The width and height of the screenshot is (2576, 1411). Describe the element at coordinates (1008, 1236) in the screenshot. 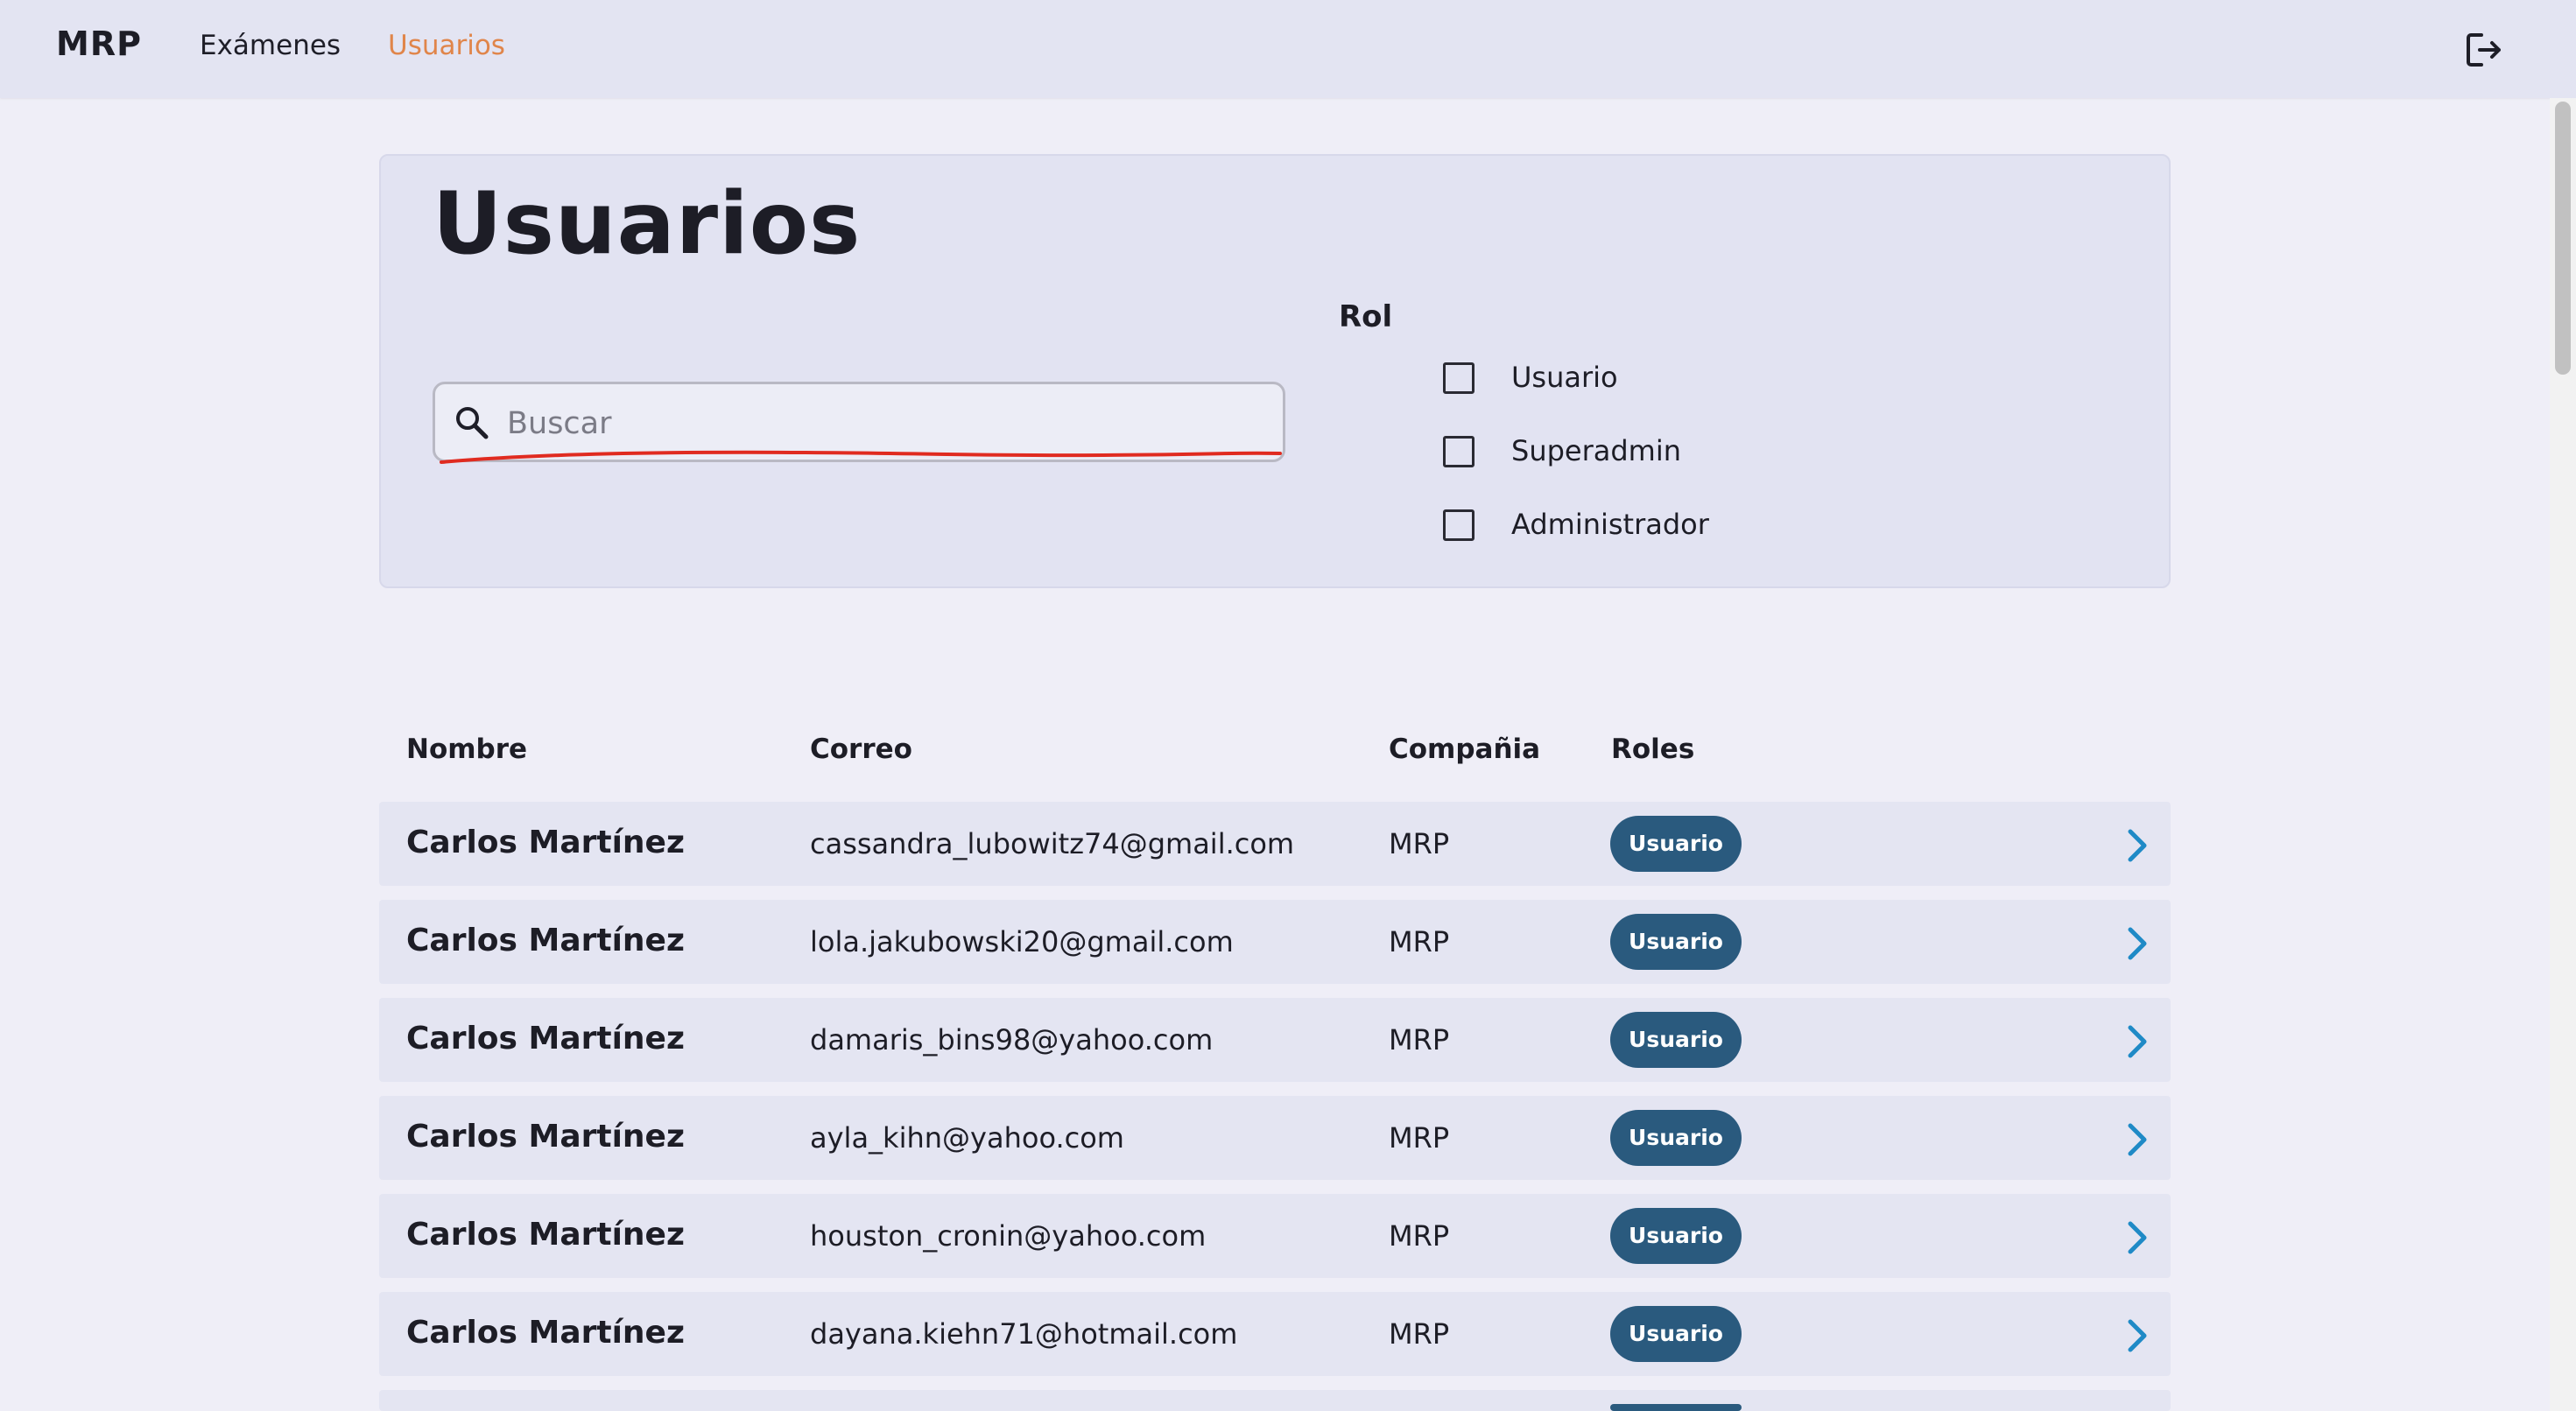

I see `user-email: houston_cronin@yahoo.com` at that location.